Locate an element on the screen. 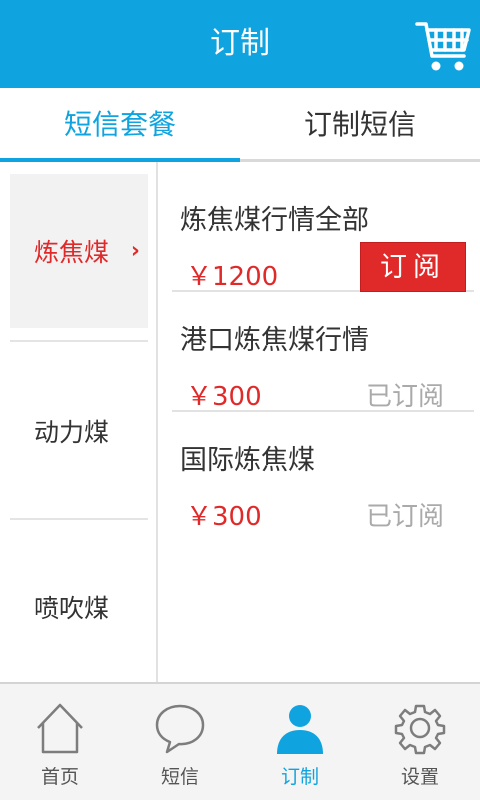 This screenshot has width=480, height=800. sidebar-item-pci-coal: 喷吹煤 is located at coordinates (79, 607).